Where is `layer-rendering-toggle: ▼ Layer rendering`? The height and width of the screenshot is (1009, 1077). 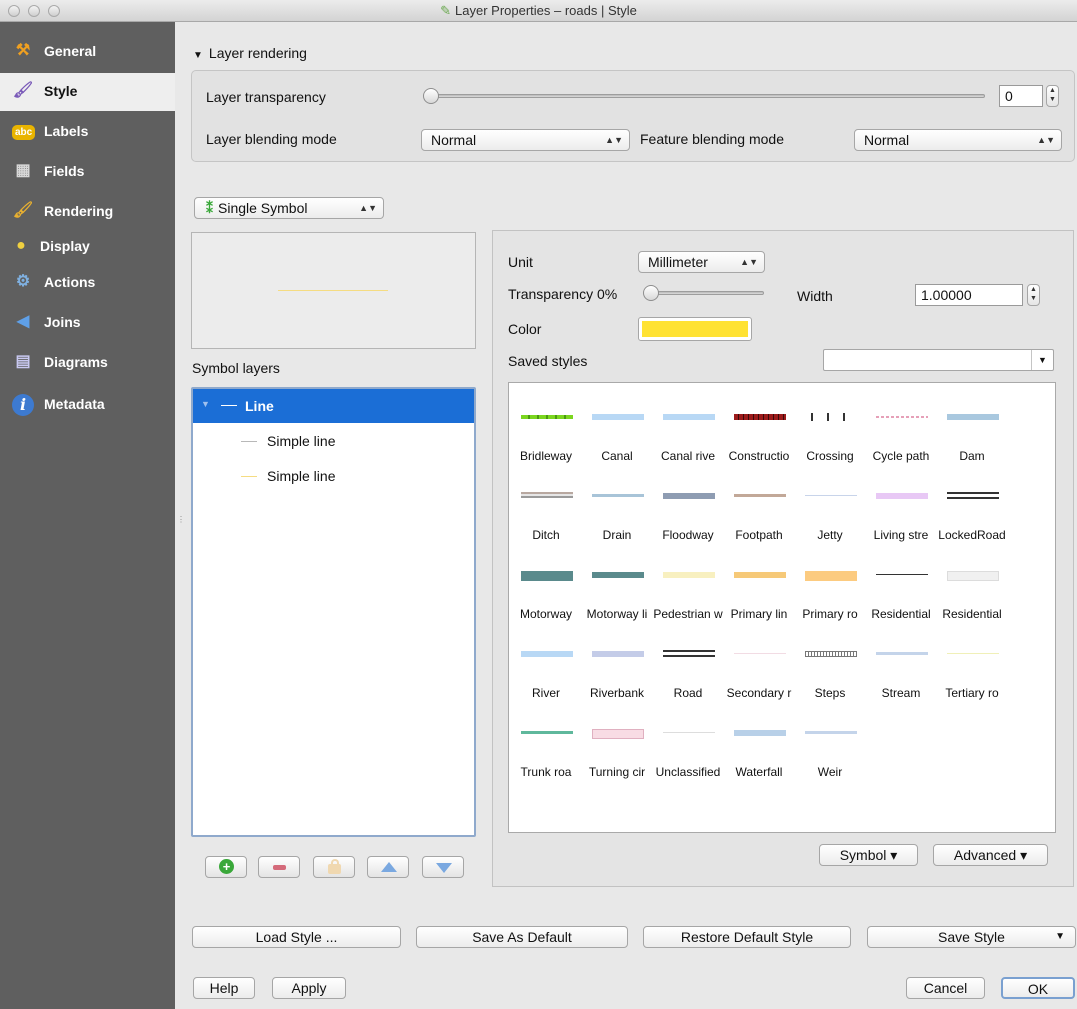 layer-rendering-toggle: ▼ Layer rendering is located at coordinates (250, 53).